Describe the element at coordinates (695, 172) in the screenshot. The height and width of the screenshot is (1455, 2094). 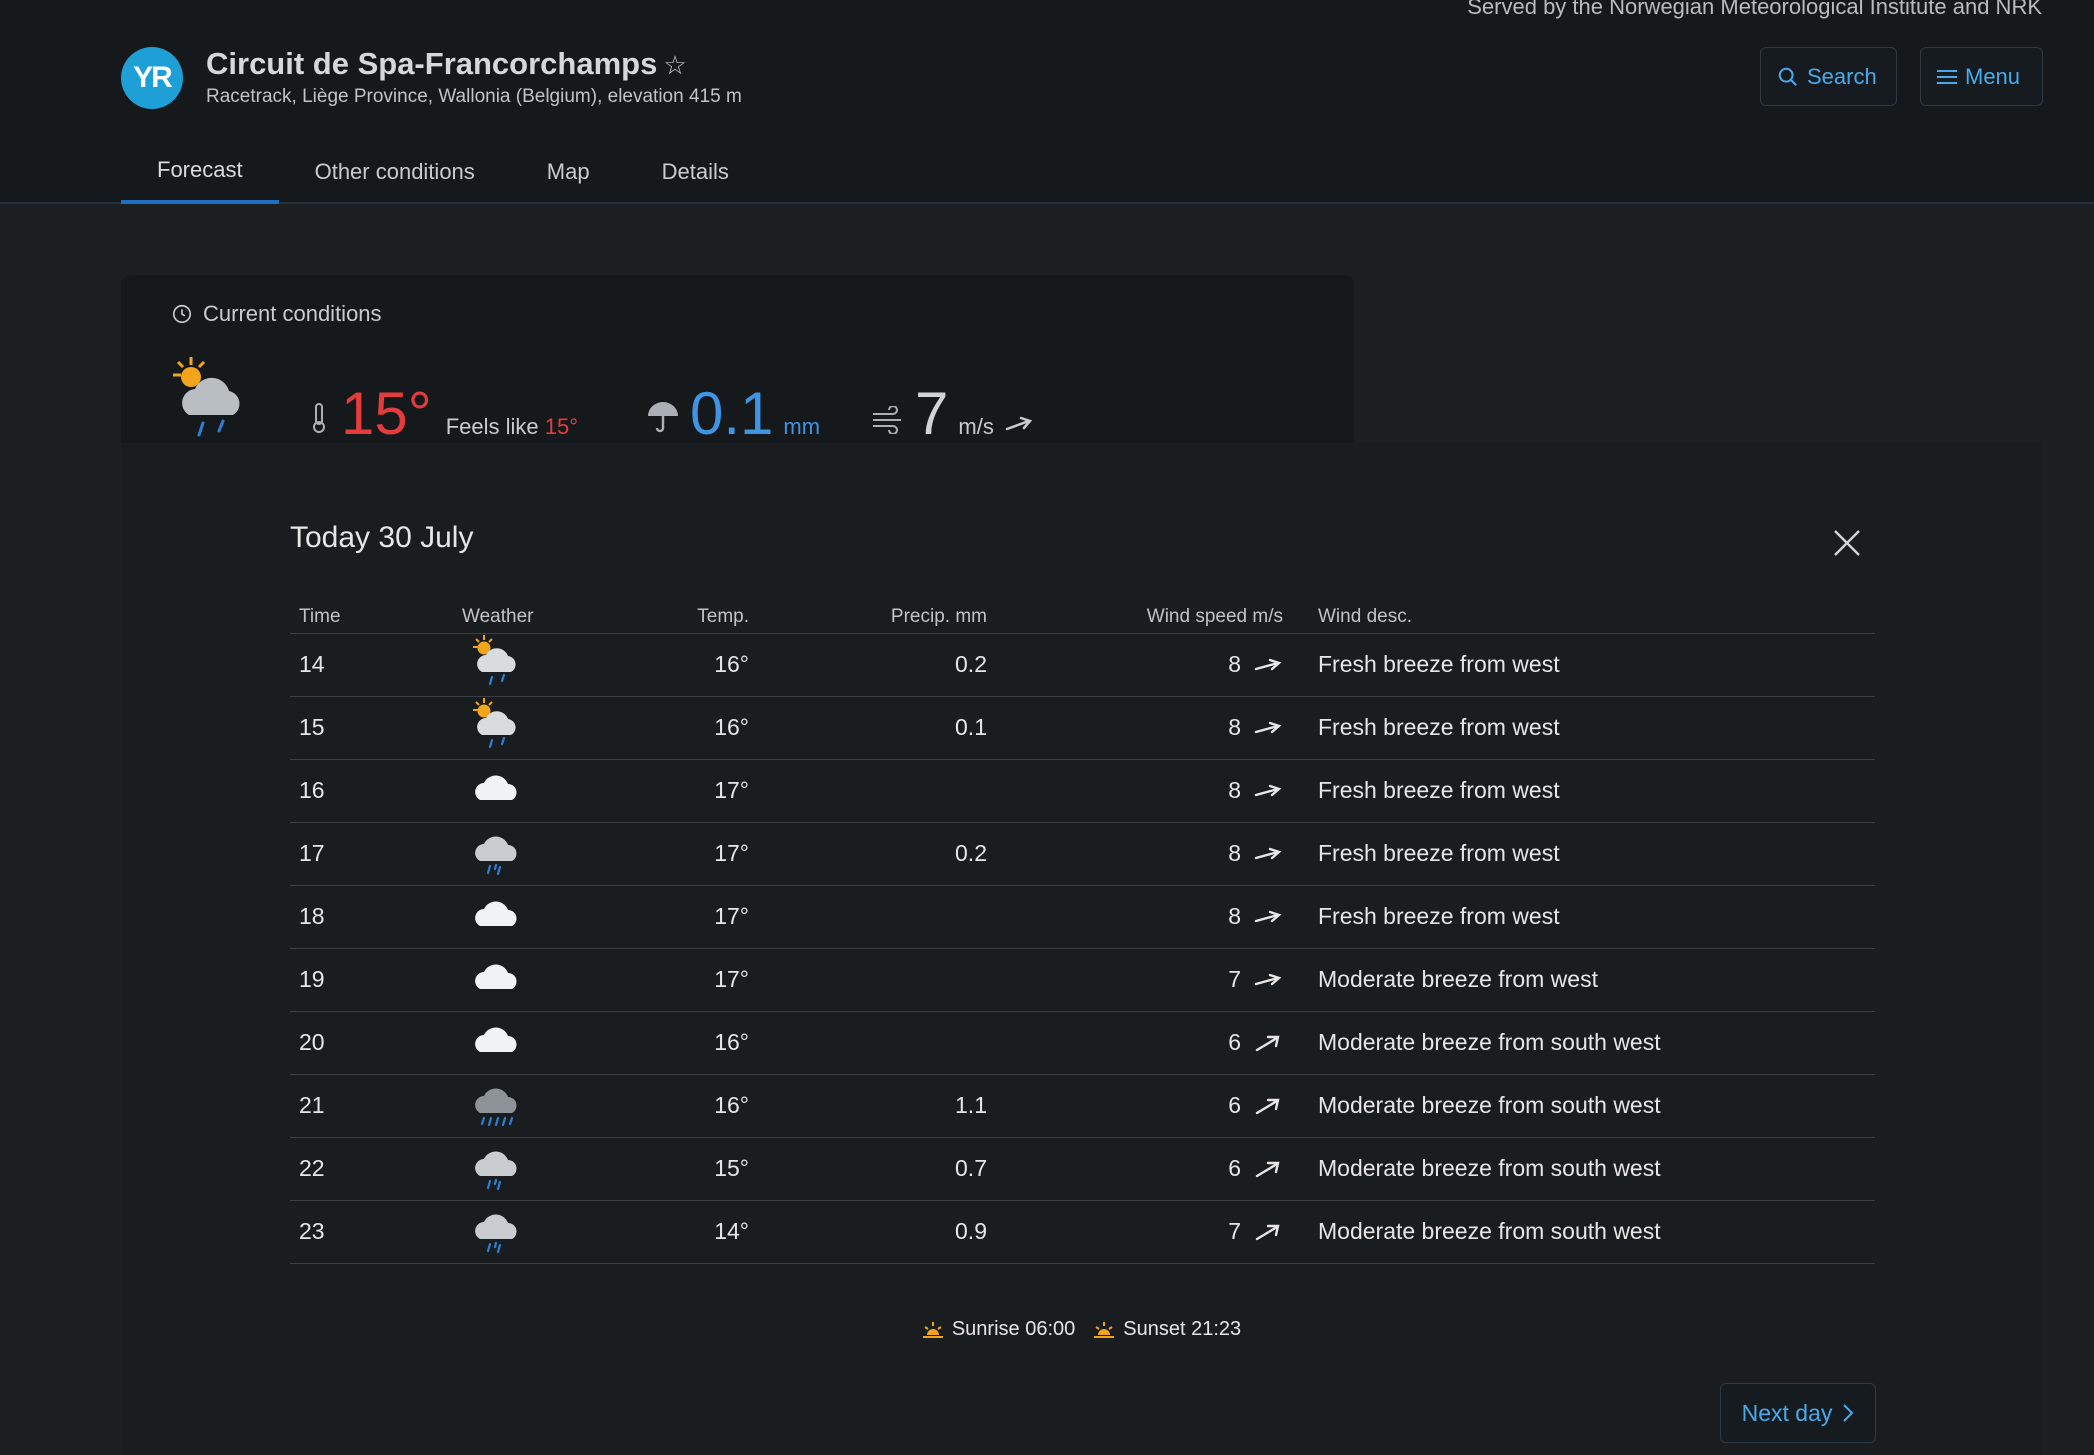
I see `tab-details: Details` at that location.